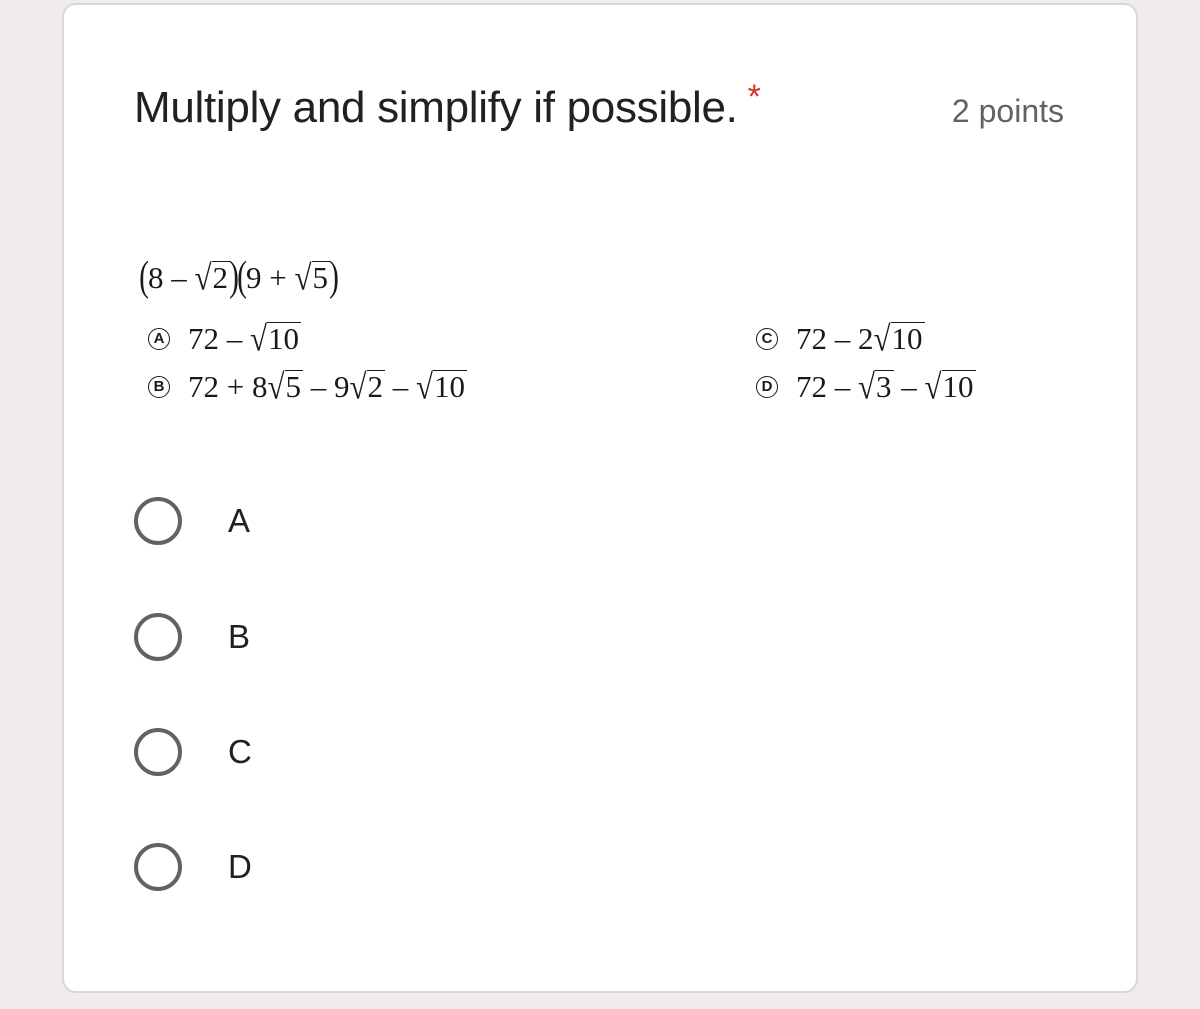 Image resolution: width=1200 pixels, height=1009 pixels. Describe the element at coordinates (192, 637) in the screenshot. I see `option-b: B` at that location.